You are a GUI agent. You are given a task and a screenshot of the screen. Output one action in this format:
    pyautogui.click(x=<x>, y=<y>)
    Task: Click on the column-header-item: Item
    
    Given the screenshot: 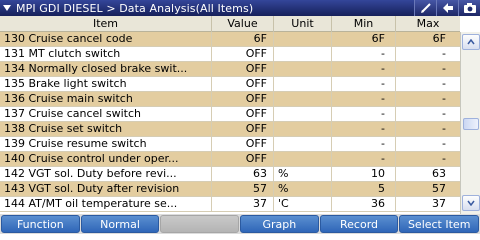 What is the action you would take?
    pyautogui.click(x=106, y=24)
    